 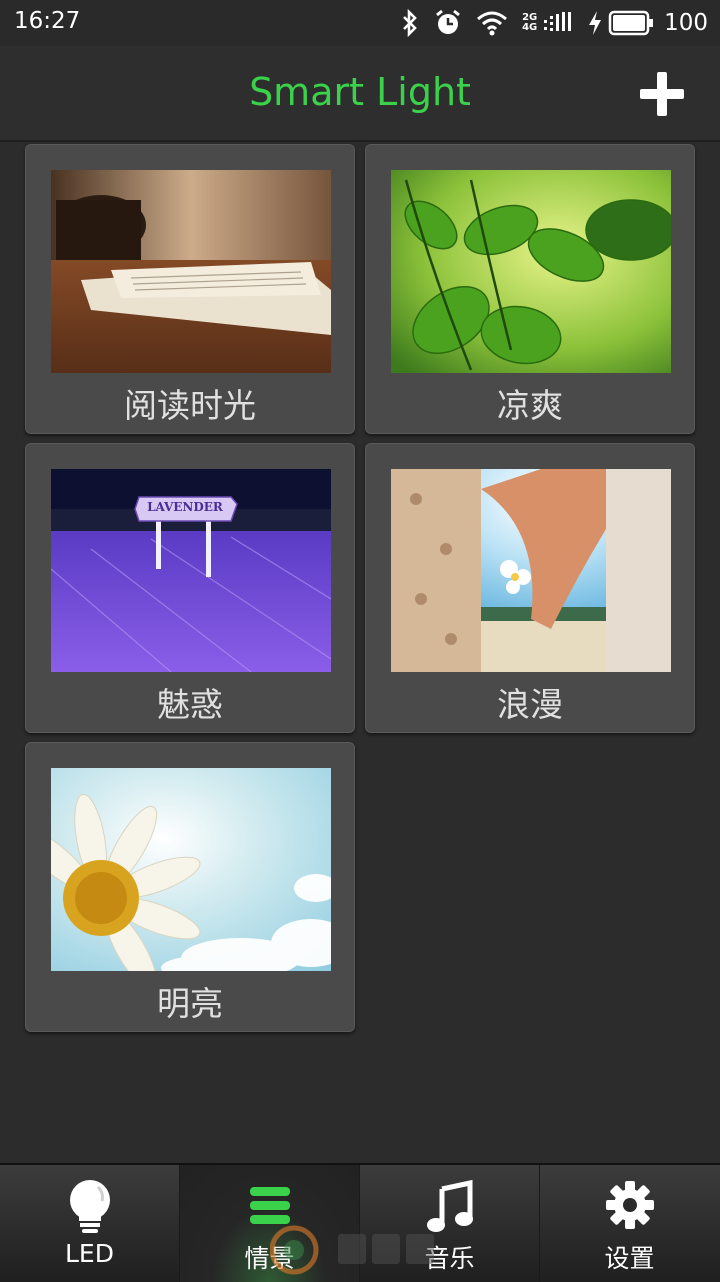 What do you see at coordinates (269, 1258) in the screenshot?
I see `nav-label: 情景` at bounding box center [269, 1258].